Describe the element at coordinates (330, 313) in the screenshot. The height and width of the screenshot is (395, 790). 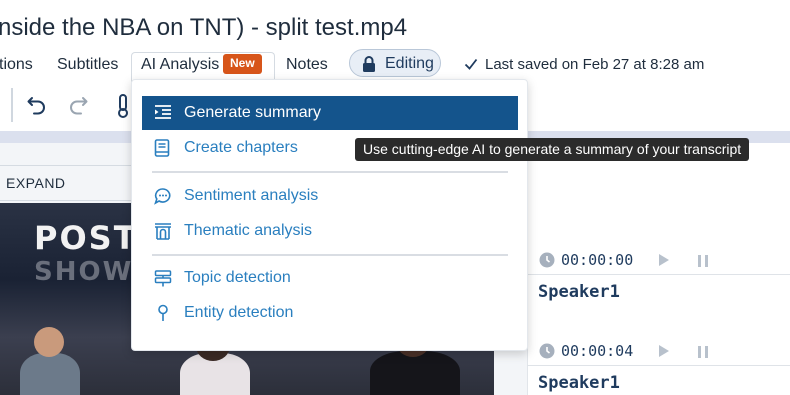
I see `menu-item-entity-detection: Entity detection` at that location.